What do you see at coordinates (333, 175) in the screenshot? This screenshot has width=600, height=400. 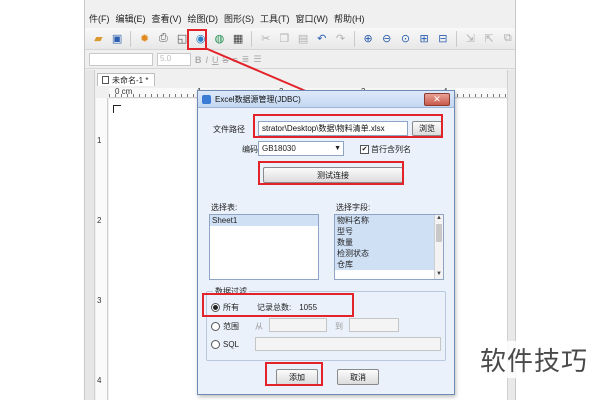 I see `test-connection-button: 测试连接` at bounding box center [333, 175].